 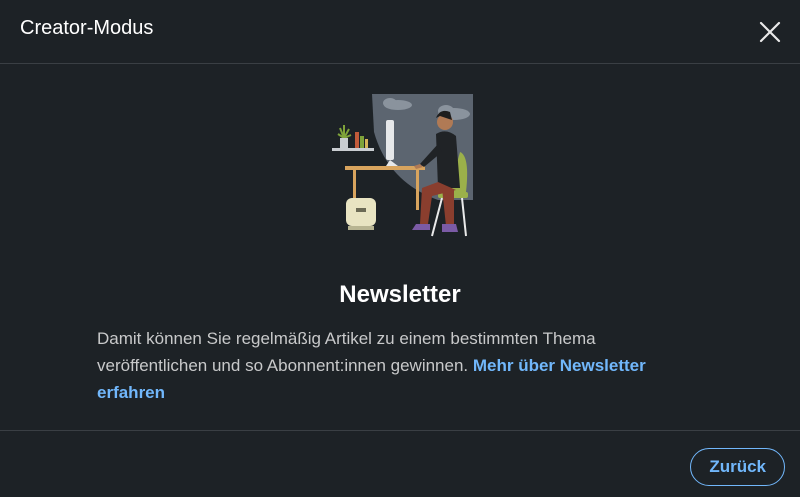 What do you see at coordinates (87, 28) in the screenshot?
I see `dialog-title: Creator-Modus` at bounding box center [87, 28].